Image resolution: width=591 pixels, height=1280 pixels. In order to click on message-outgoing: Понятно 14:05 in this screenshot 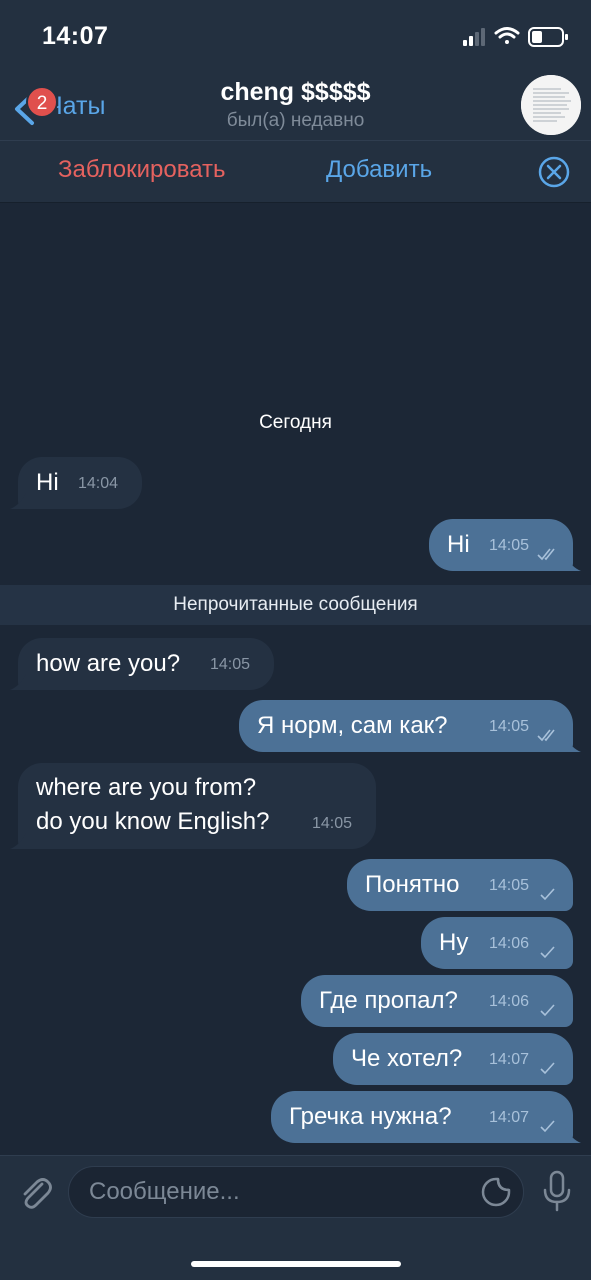, I will do `click(460, 885)`.